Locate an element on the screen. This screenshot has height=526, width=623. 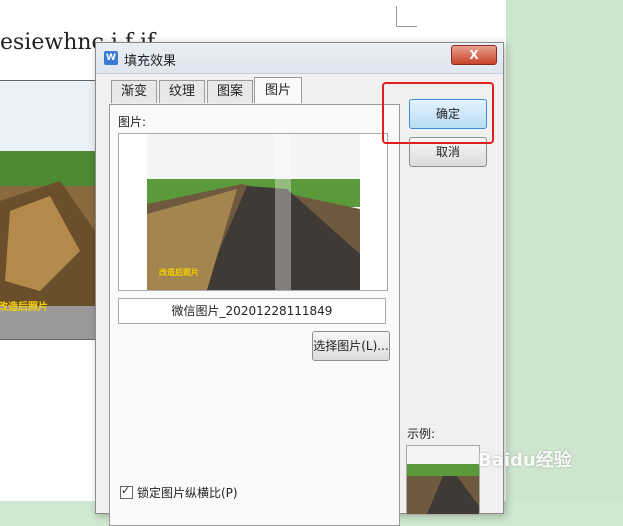
lock-aspect-row: 锁定图片纵横比(P) is located at coordinates (179, 492).